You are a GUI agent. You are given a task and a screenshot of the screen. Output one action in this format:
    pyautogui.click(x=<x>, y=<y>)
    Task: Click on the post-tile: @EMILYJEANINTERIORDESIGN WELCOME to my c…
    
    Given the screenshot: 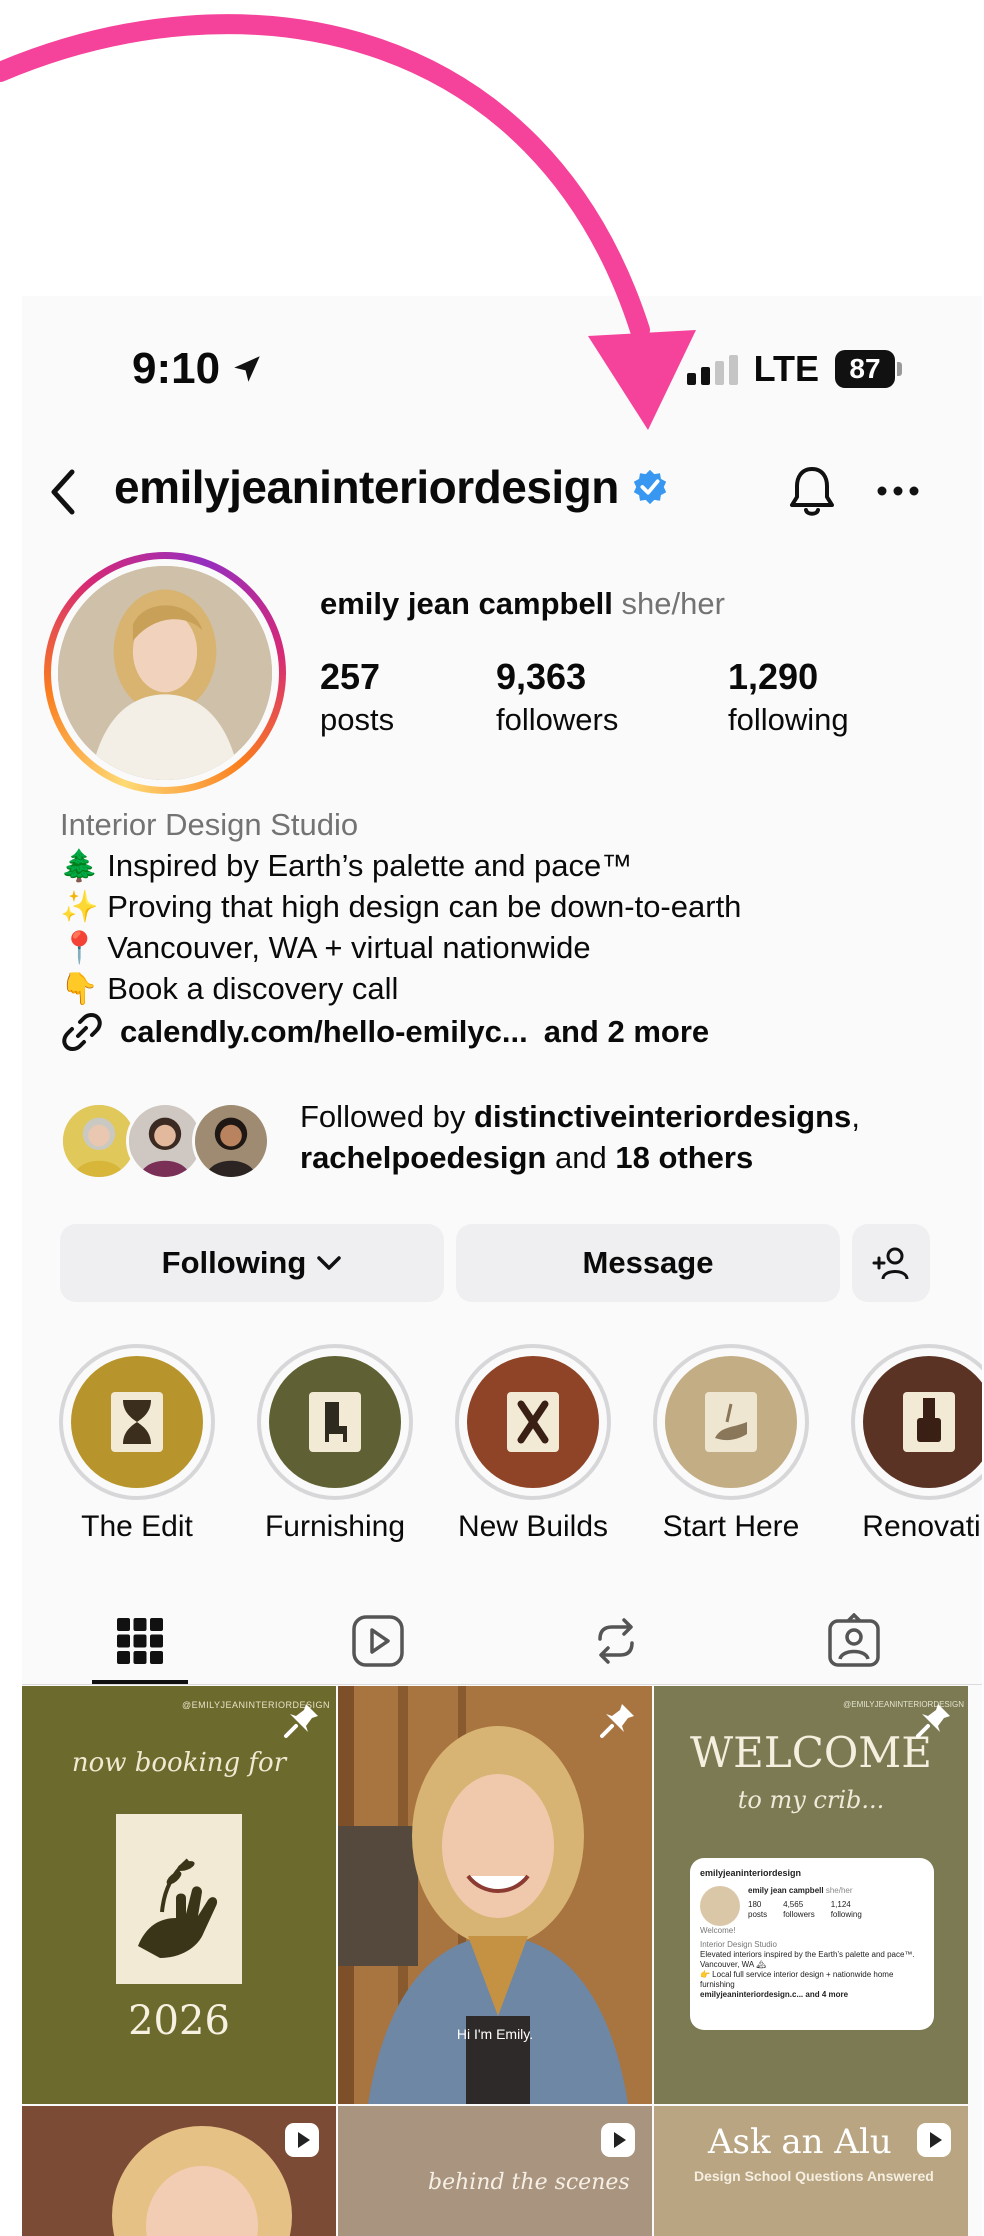 What is the action you would take?
    pyautogui.click(x=811, y=1895)
    